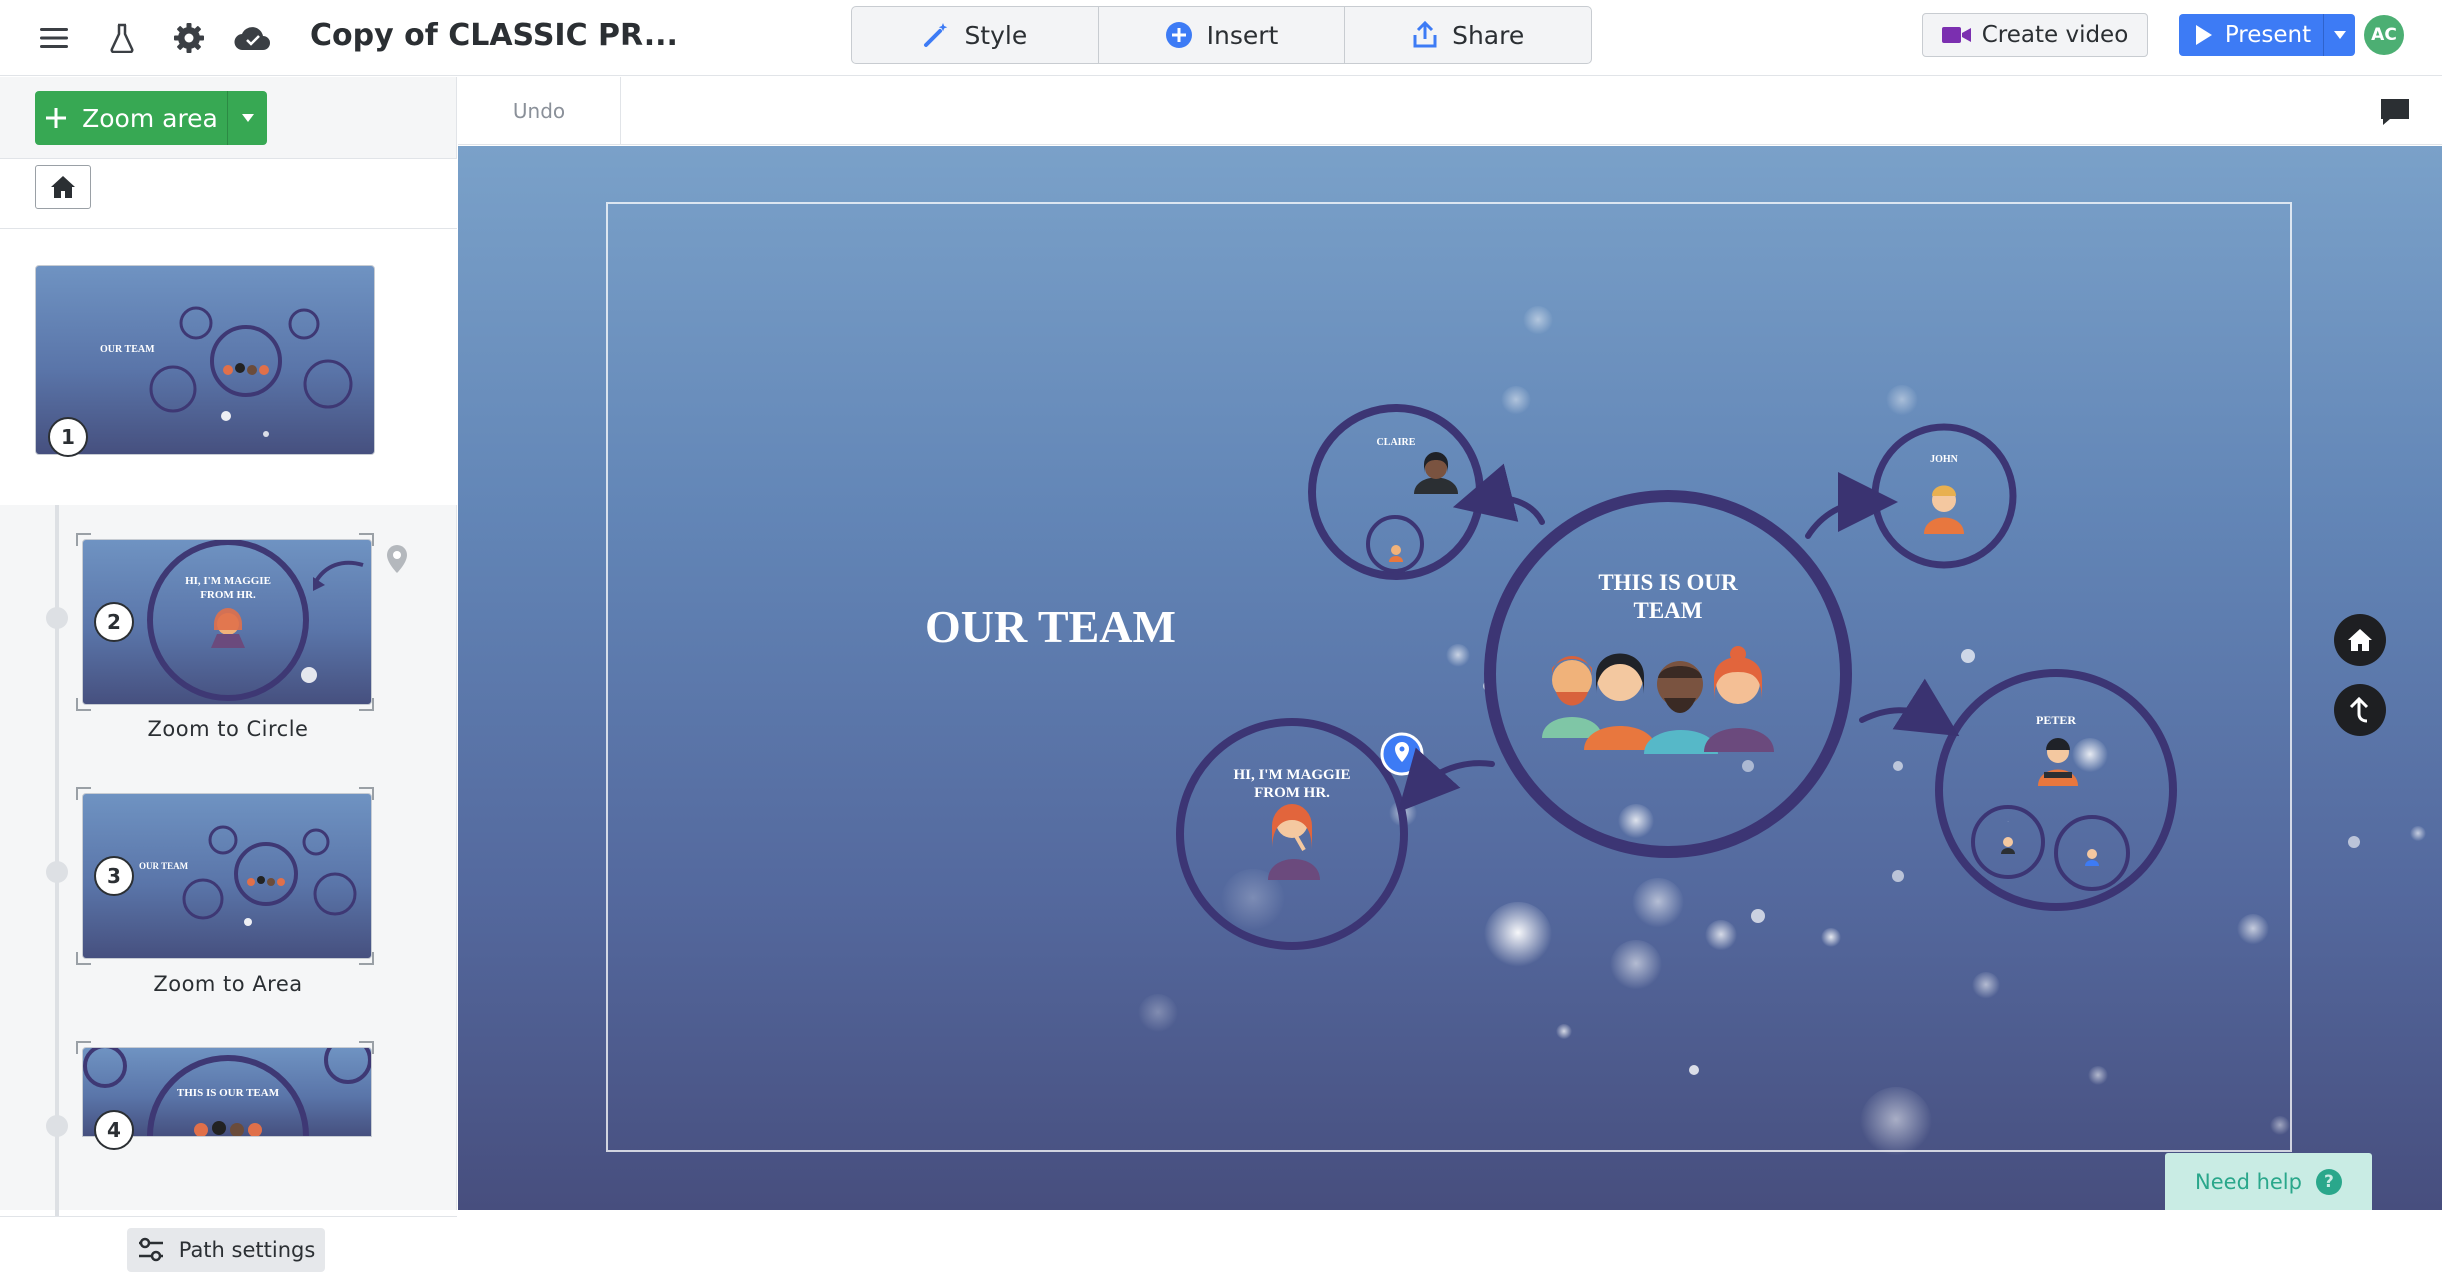 Image resolution: width=2442 pixels, height=1287 pixels. I want to click on step-4-number: 4, so click(114, 1130).